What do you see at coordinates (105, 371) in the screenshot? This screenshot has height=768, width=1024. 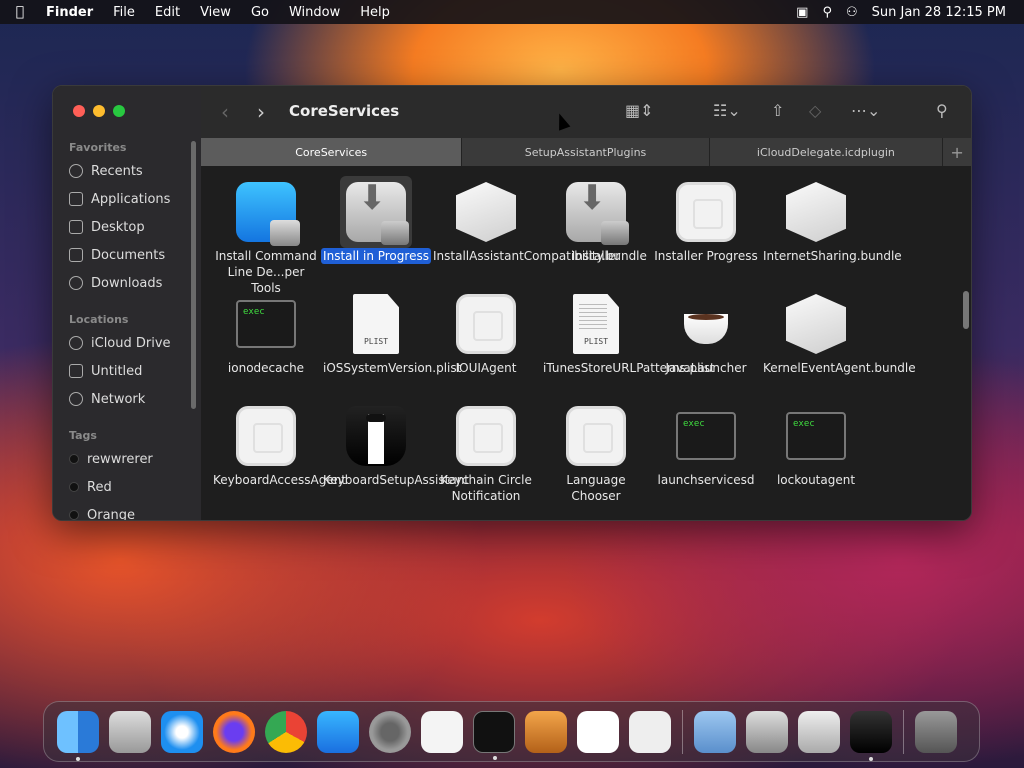 I see `sidebar-item-untitled: Untitled` at bounding box center [105, 371].